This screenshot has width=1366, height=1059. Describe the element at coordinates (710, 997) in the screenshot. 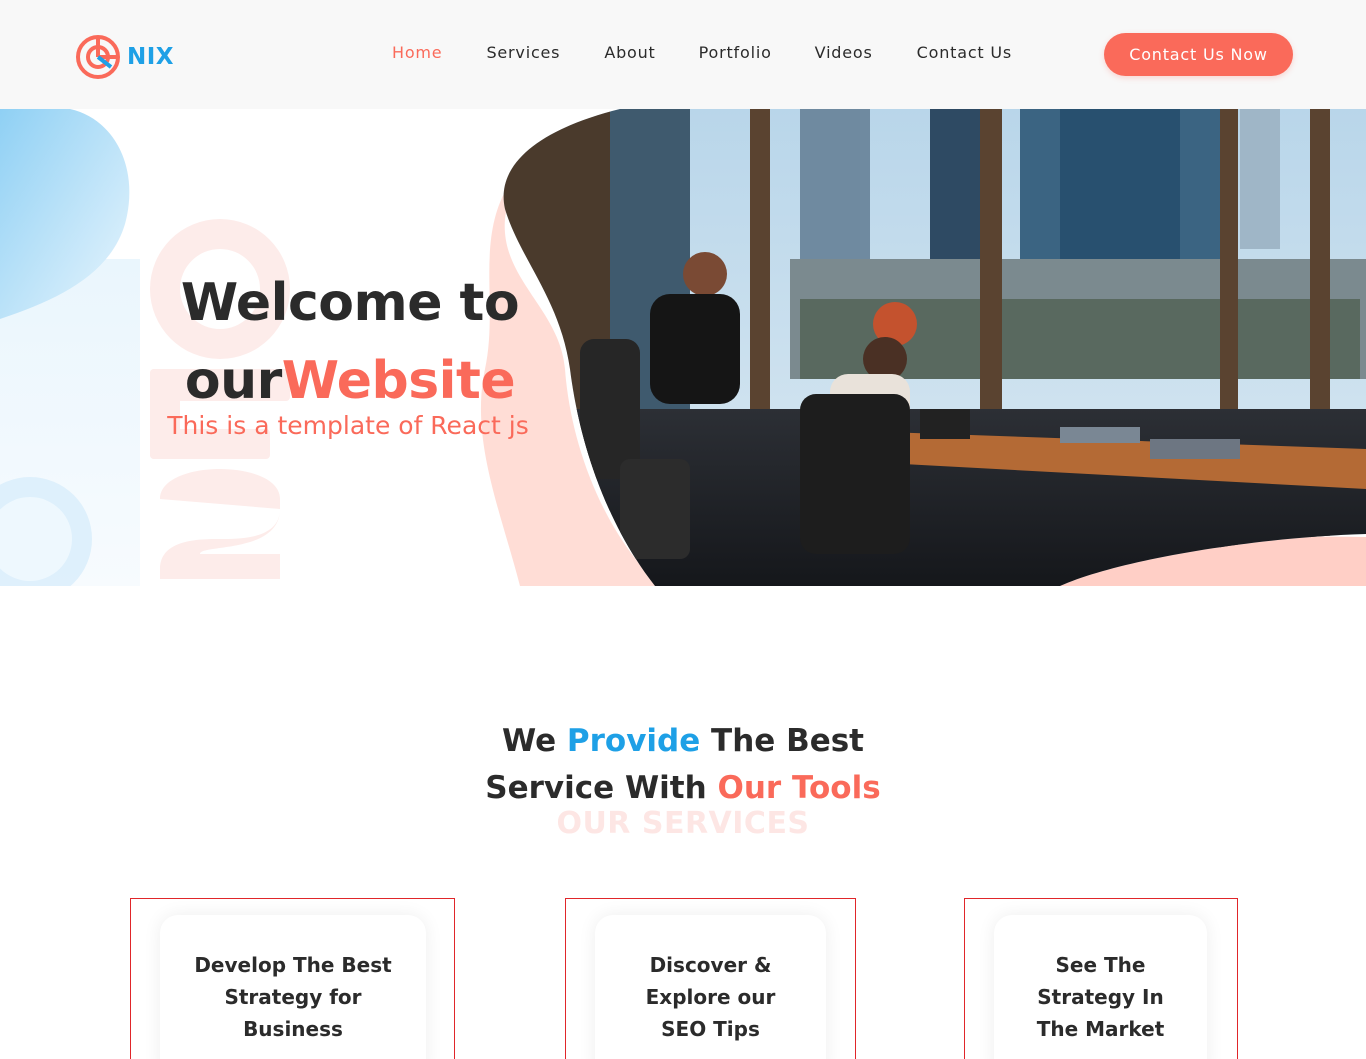

I see `service-card-title-line: Explore our` at that location.